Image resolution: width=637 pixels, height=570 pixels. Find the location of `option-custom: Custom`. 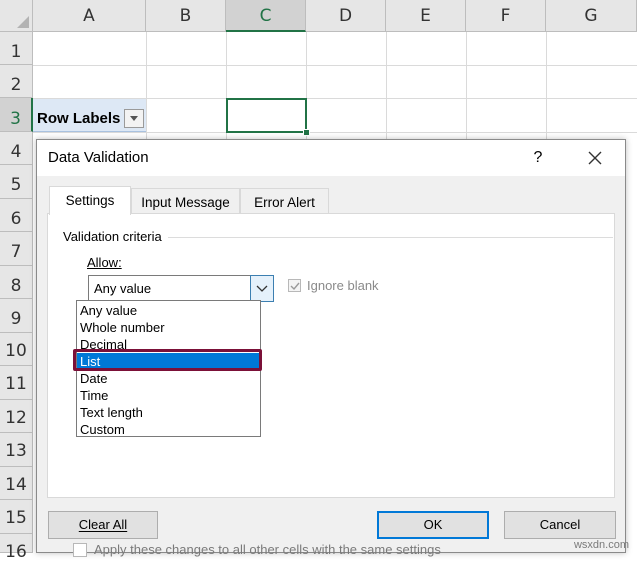

option-custom: Custom is located at coordinates (168, 429).